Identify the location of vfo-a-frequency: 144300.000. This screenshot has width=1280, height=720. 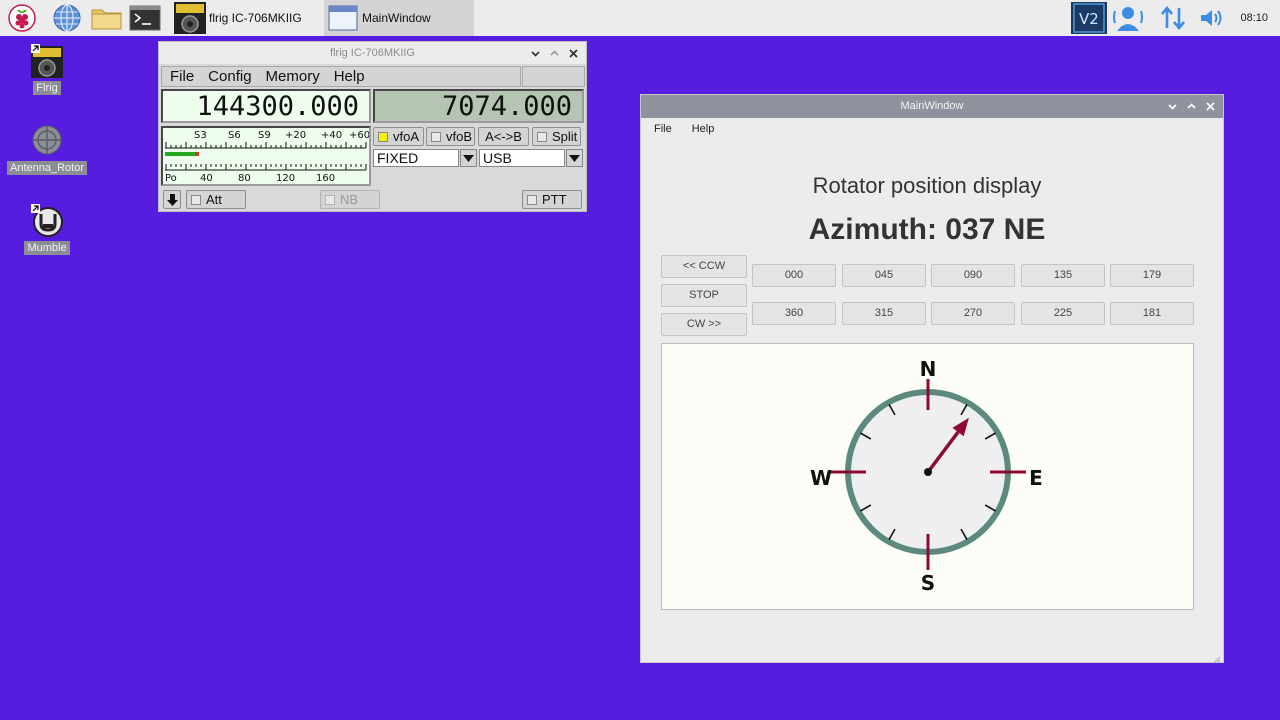
(266, 106).